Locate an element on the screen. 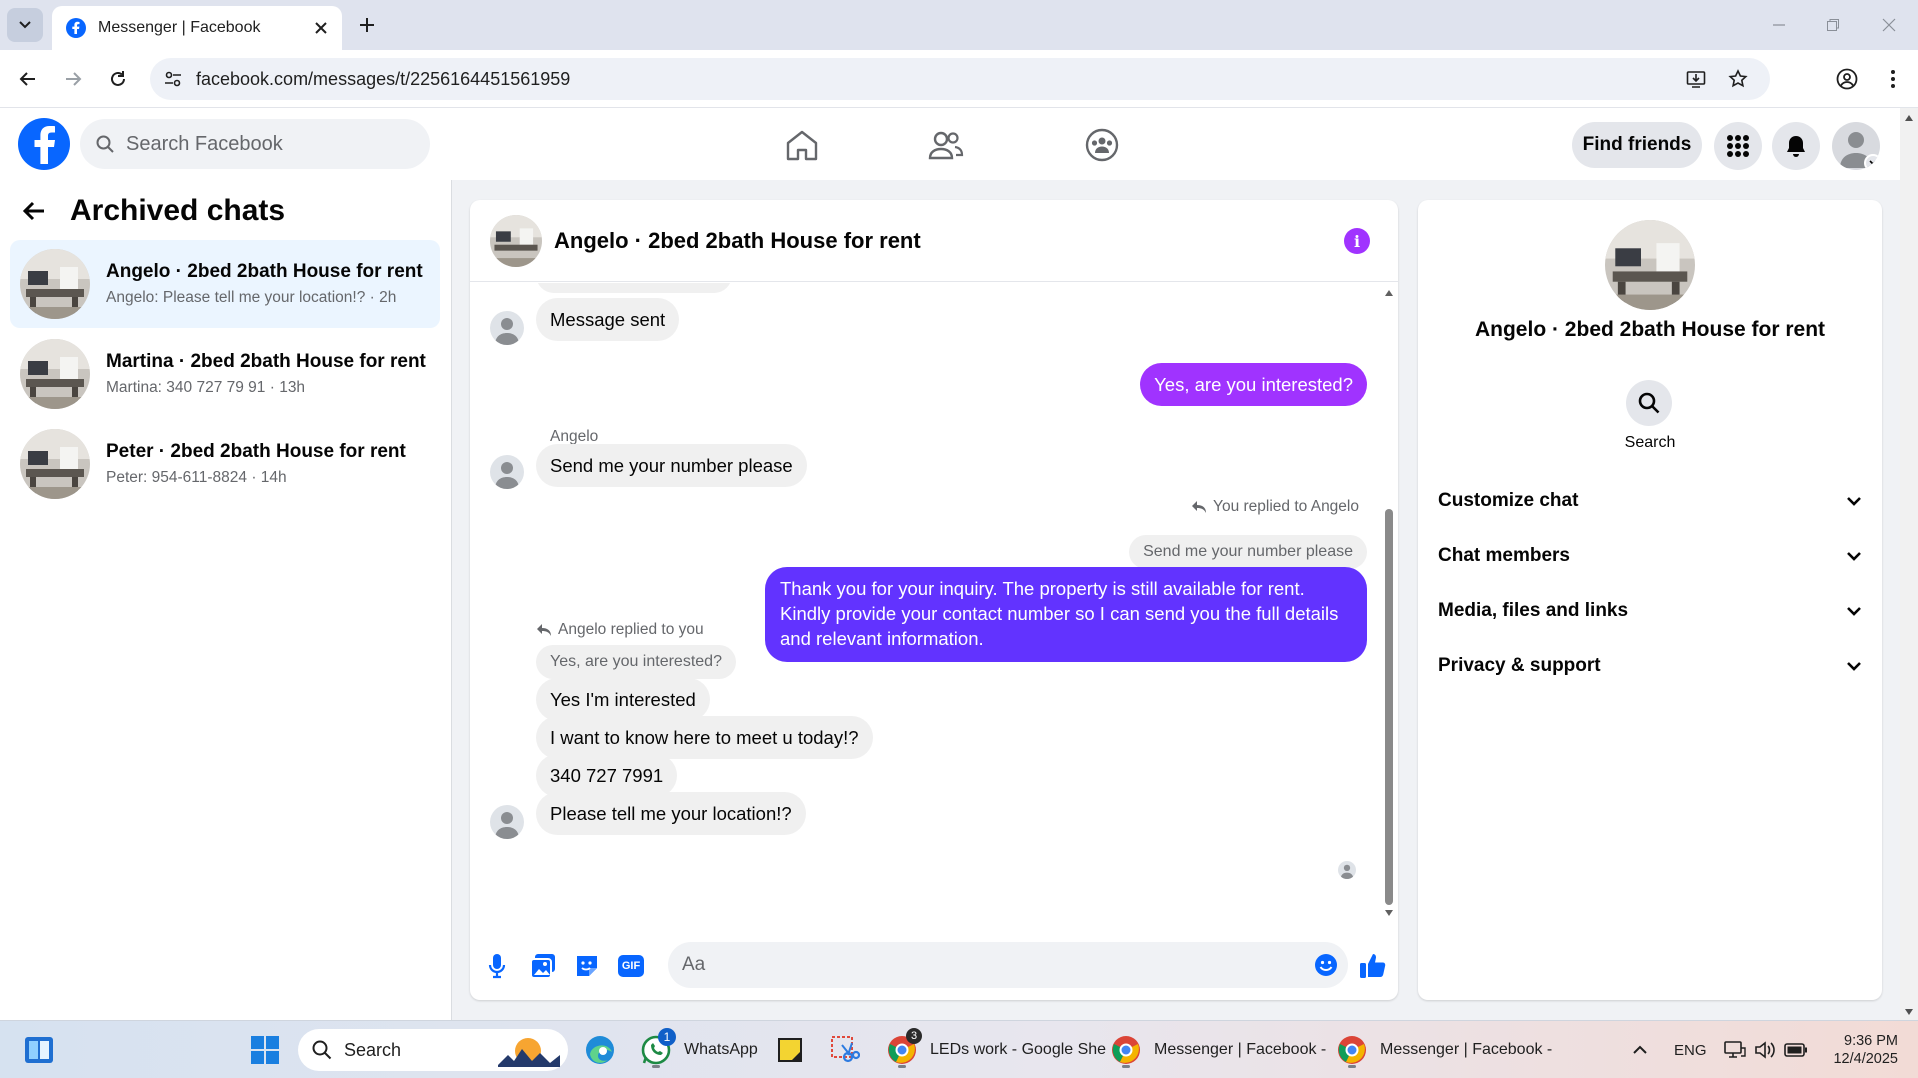 The width and height of the screenshot is (1918, 1078). facebook-search-input is located at coordinates (256, 144).